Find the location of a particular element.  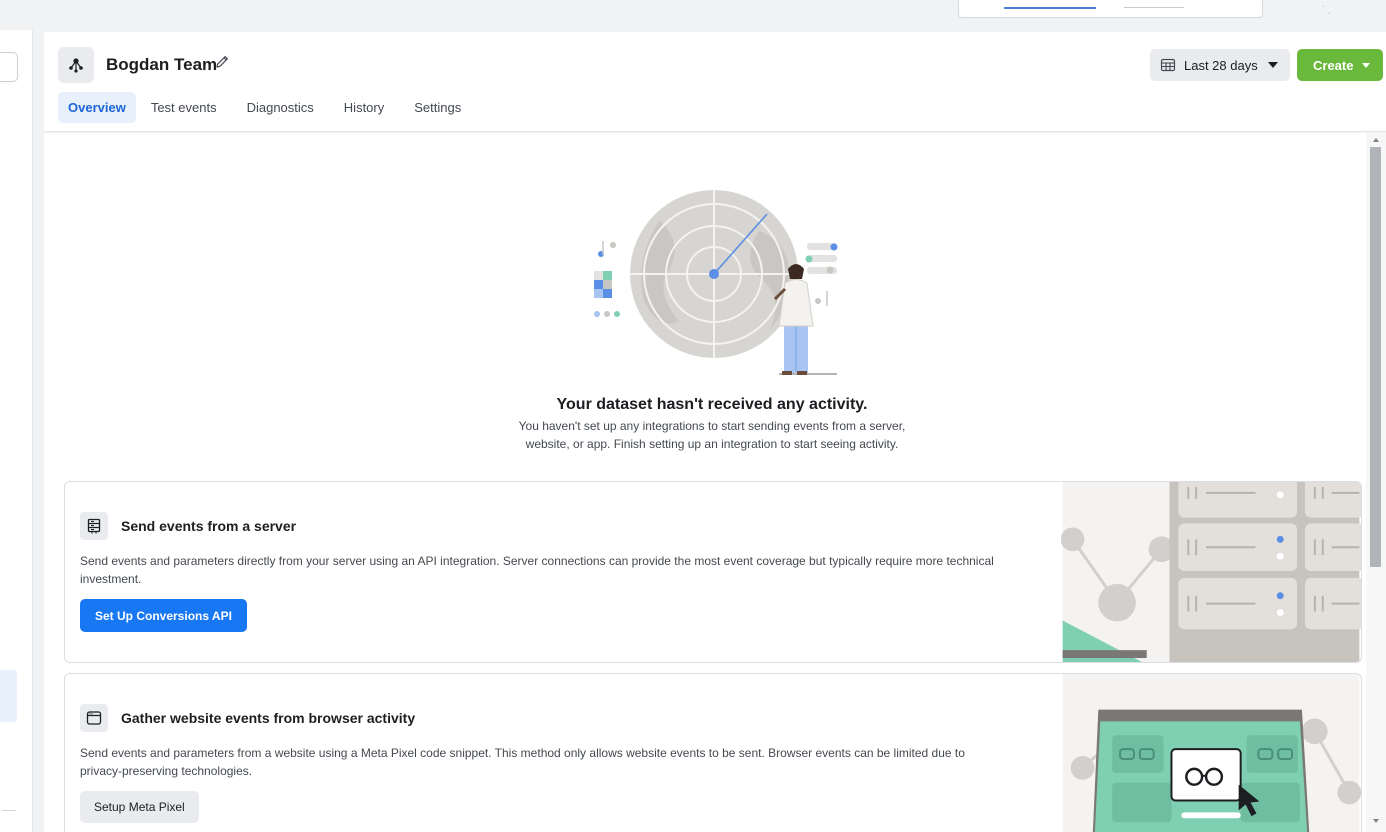

network-nodes-icon is located at coordinates (76, 65).